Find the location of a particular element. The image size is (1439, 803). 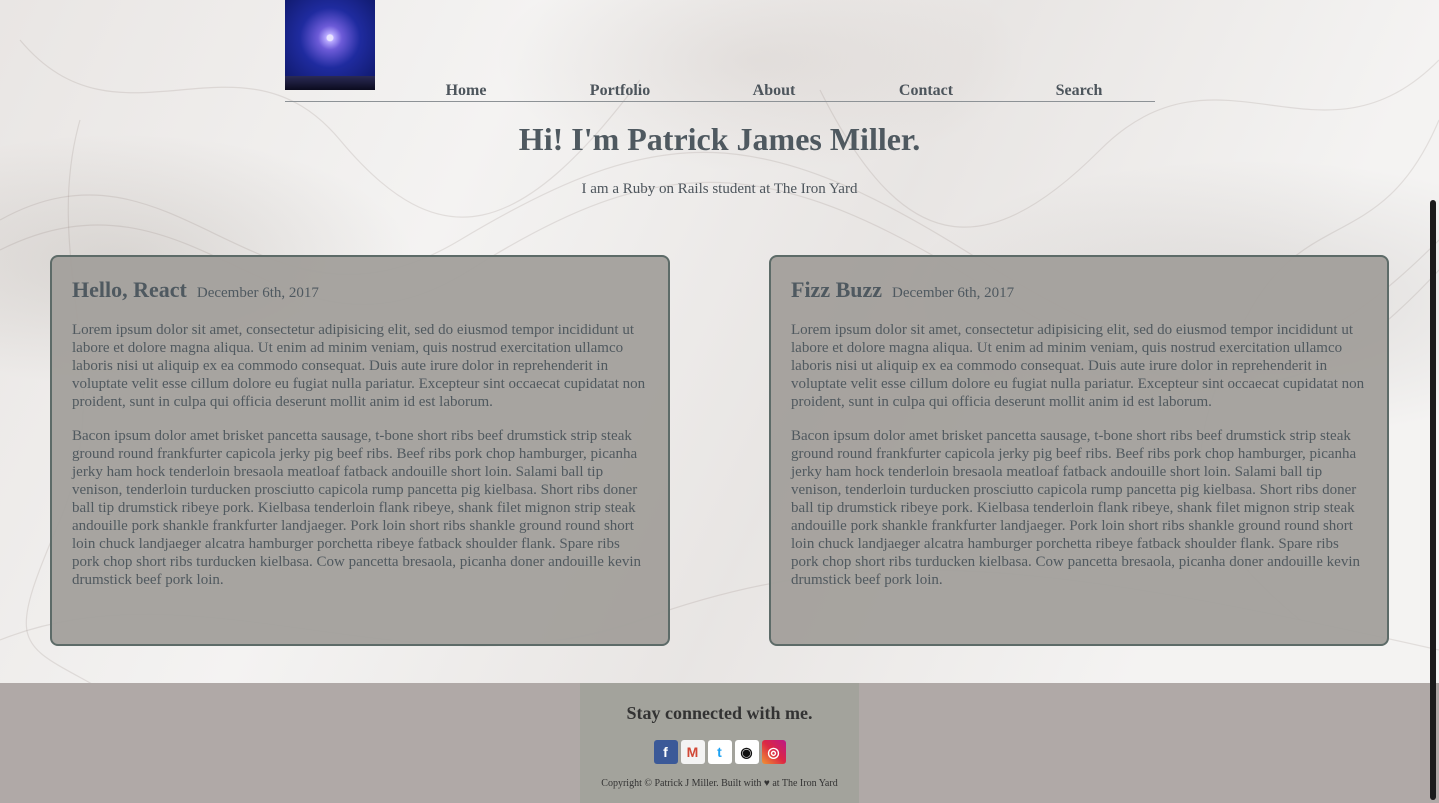

post-header: Hello, React December 6th, 2017 is located at coordinates (360, 290).